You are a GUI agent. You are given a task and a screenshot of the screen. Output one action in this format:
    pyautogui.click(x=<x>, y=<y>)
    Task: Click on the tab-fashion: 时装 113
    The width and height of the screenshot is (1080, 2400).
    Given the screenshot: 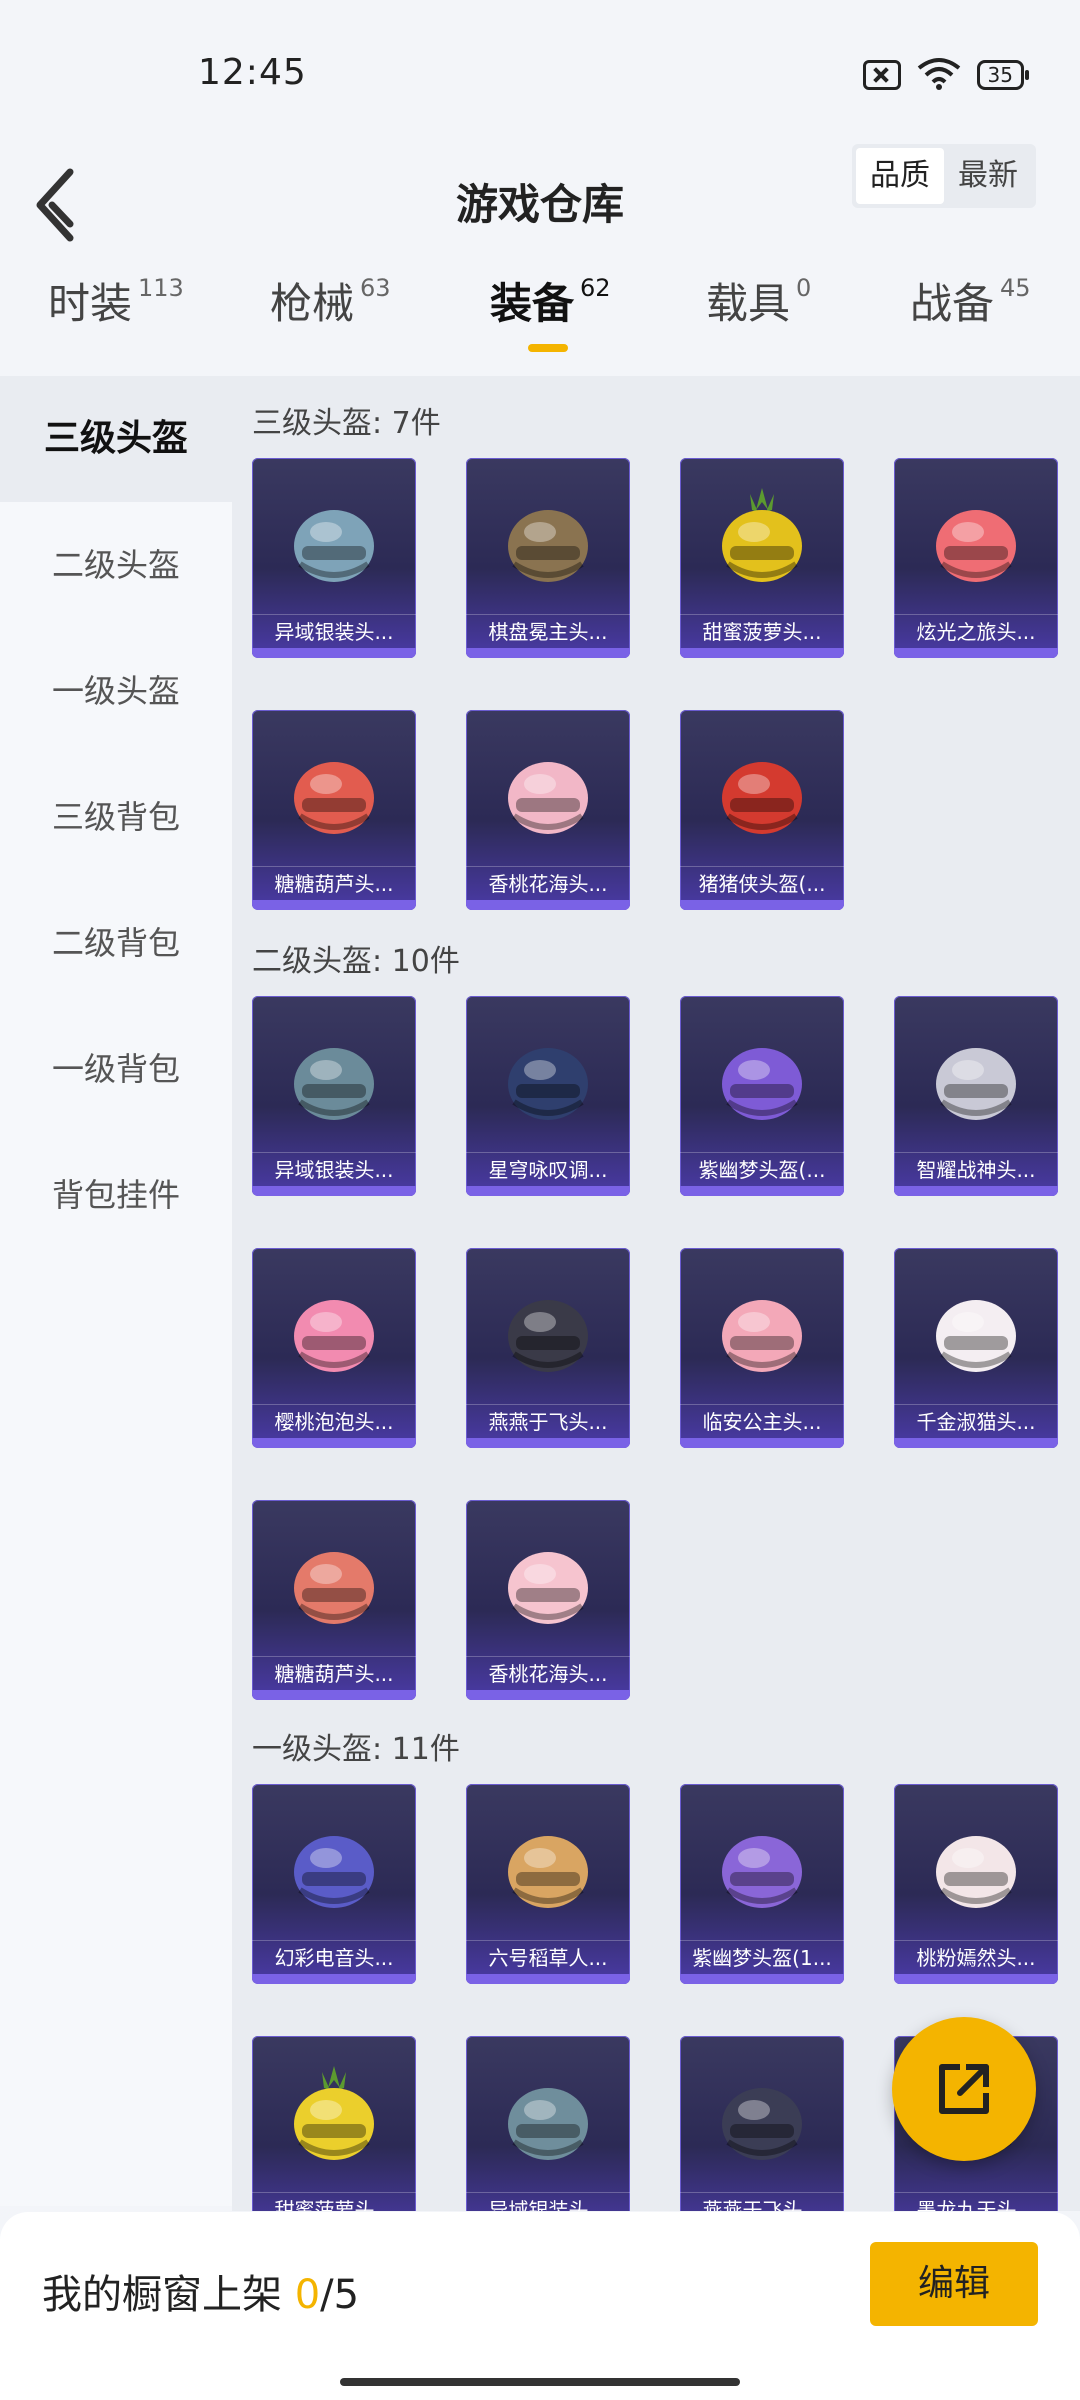 What is the action you would take?
    pyautogui.click(x=116, y=320)
    